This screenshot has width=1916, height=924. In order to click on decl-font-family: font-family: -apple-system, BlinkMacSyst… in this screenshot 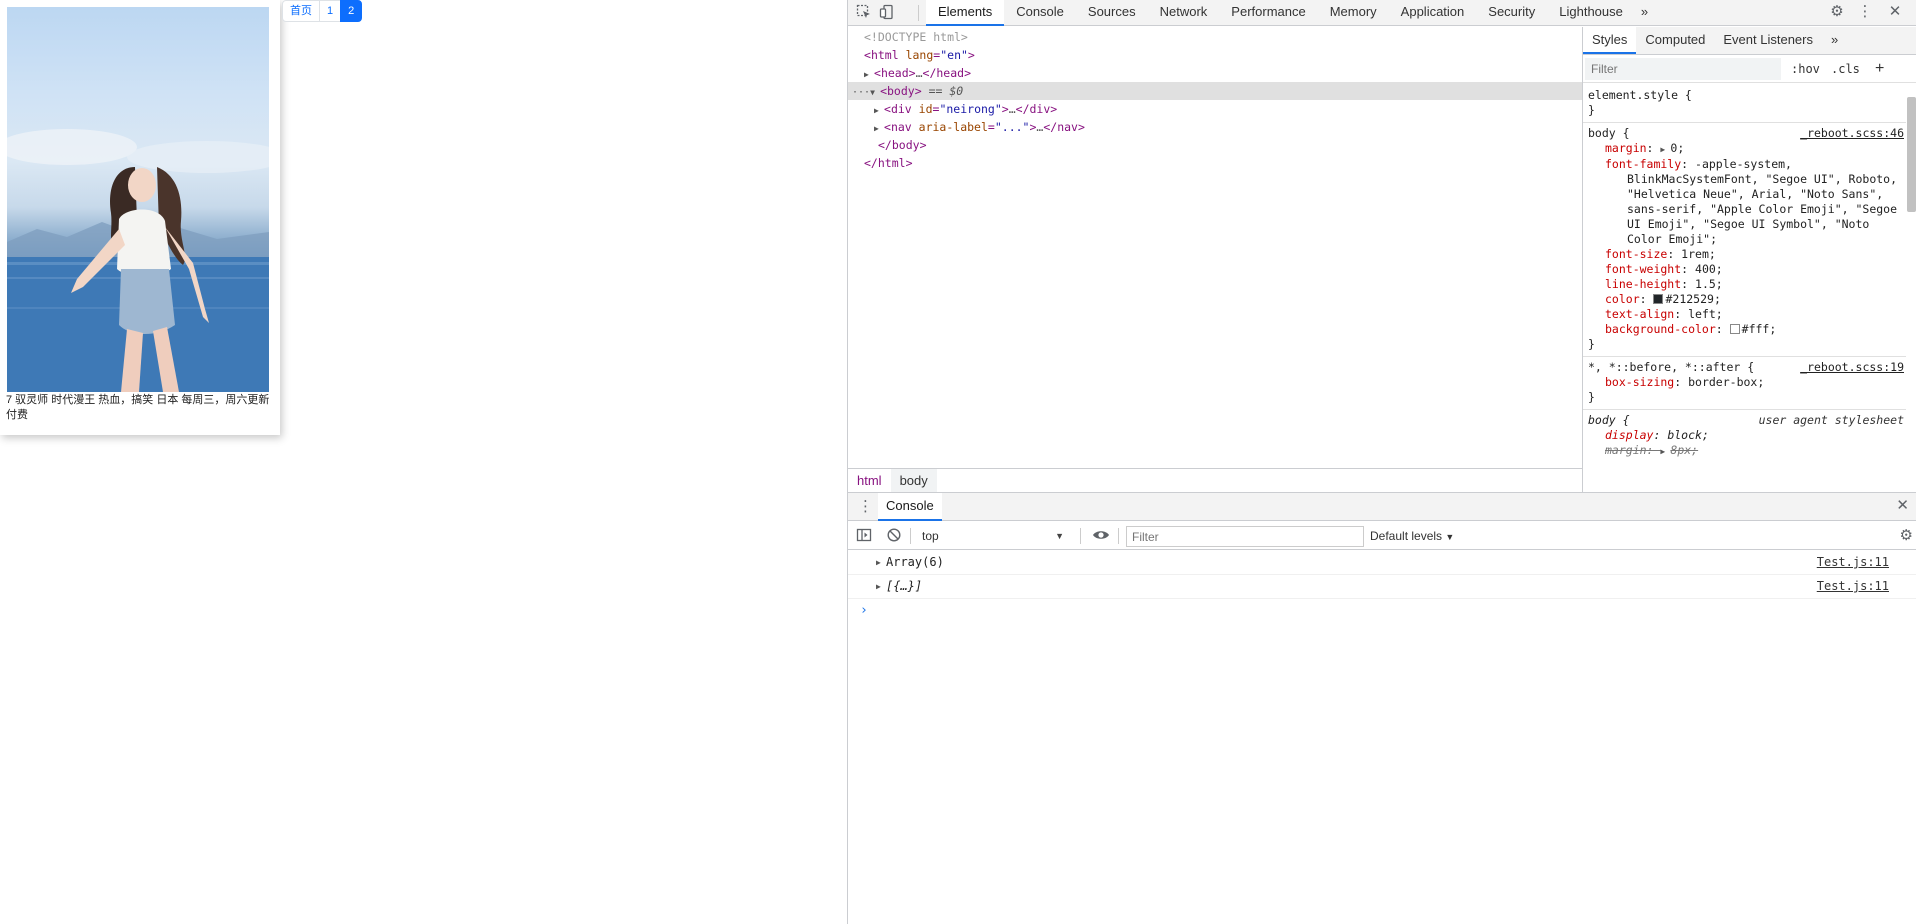, I will do `click(1745, 202)`.